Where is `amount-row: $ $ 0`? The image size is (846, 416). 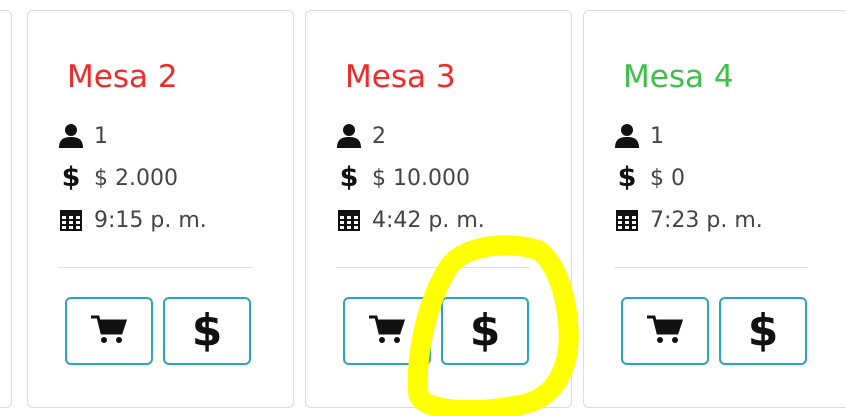
amount-row: $ $ 0 is located at coordinates (649, 178).